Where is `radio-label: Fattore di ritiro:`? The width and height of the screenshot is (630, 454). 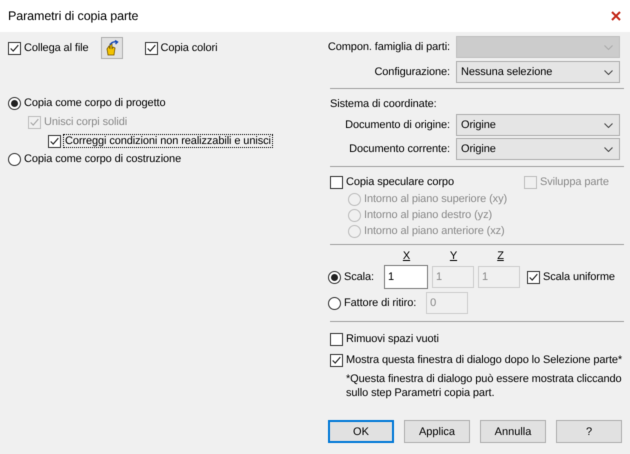 radio-label: Fattore di ritiro: is located at coordinates (380, 303).